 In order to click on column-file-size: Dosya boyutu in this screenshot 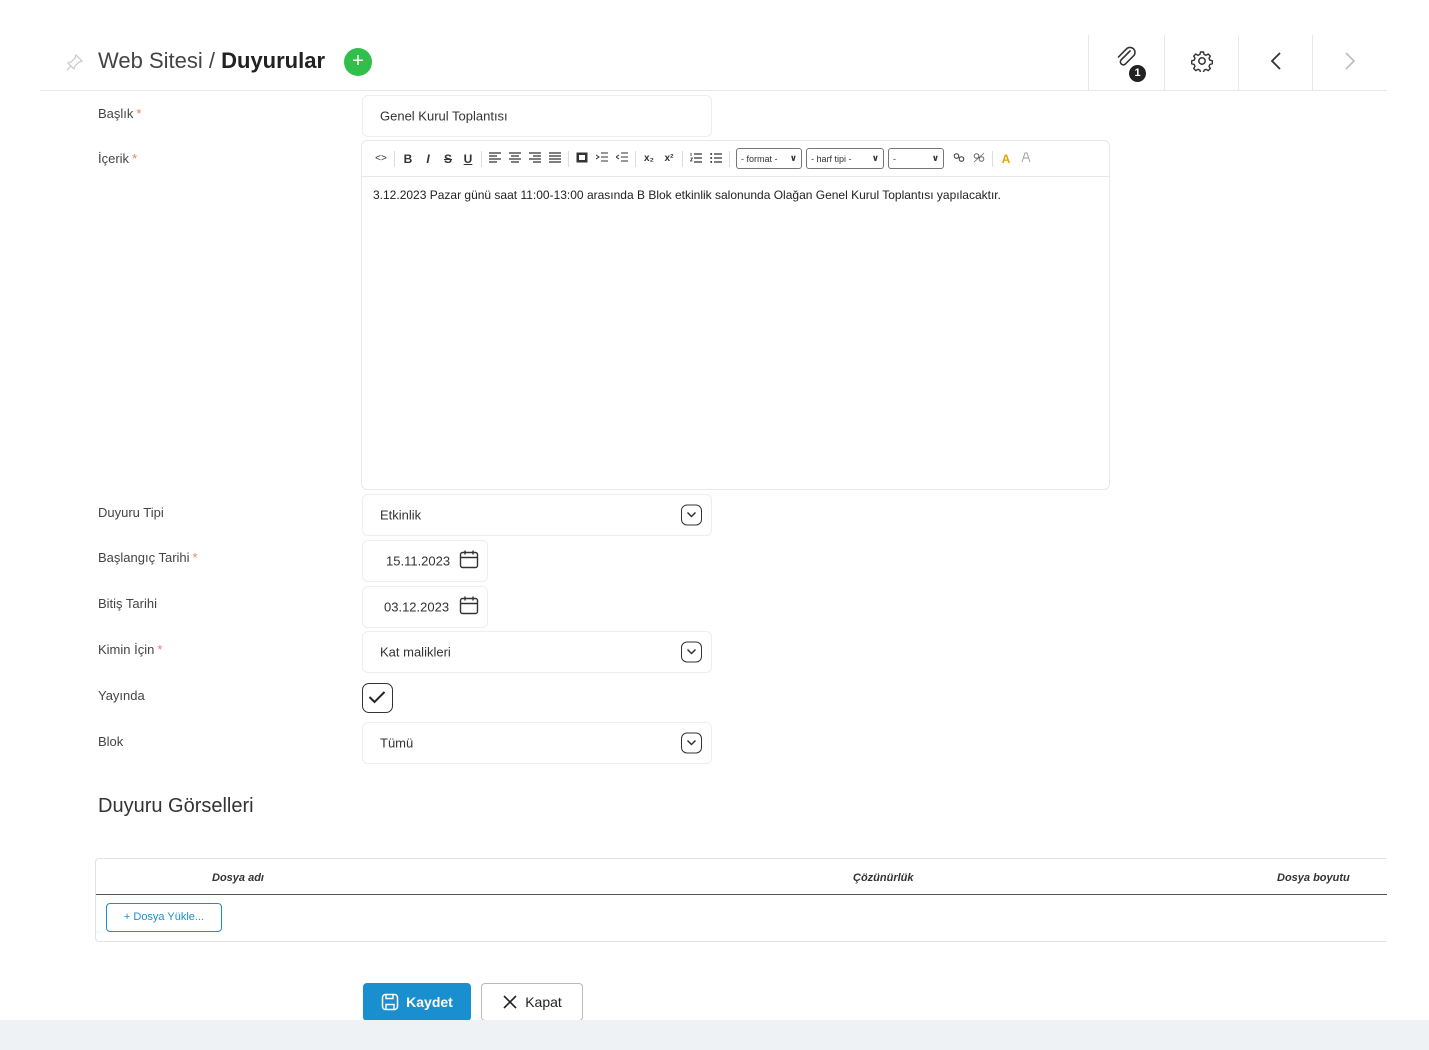, I will do `click(1313, 878)`.